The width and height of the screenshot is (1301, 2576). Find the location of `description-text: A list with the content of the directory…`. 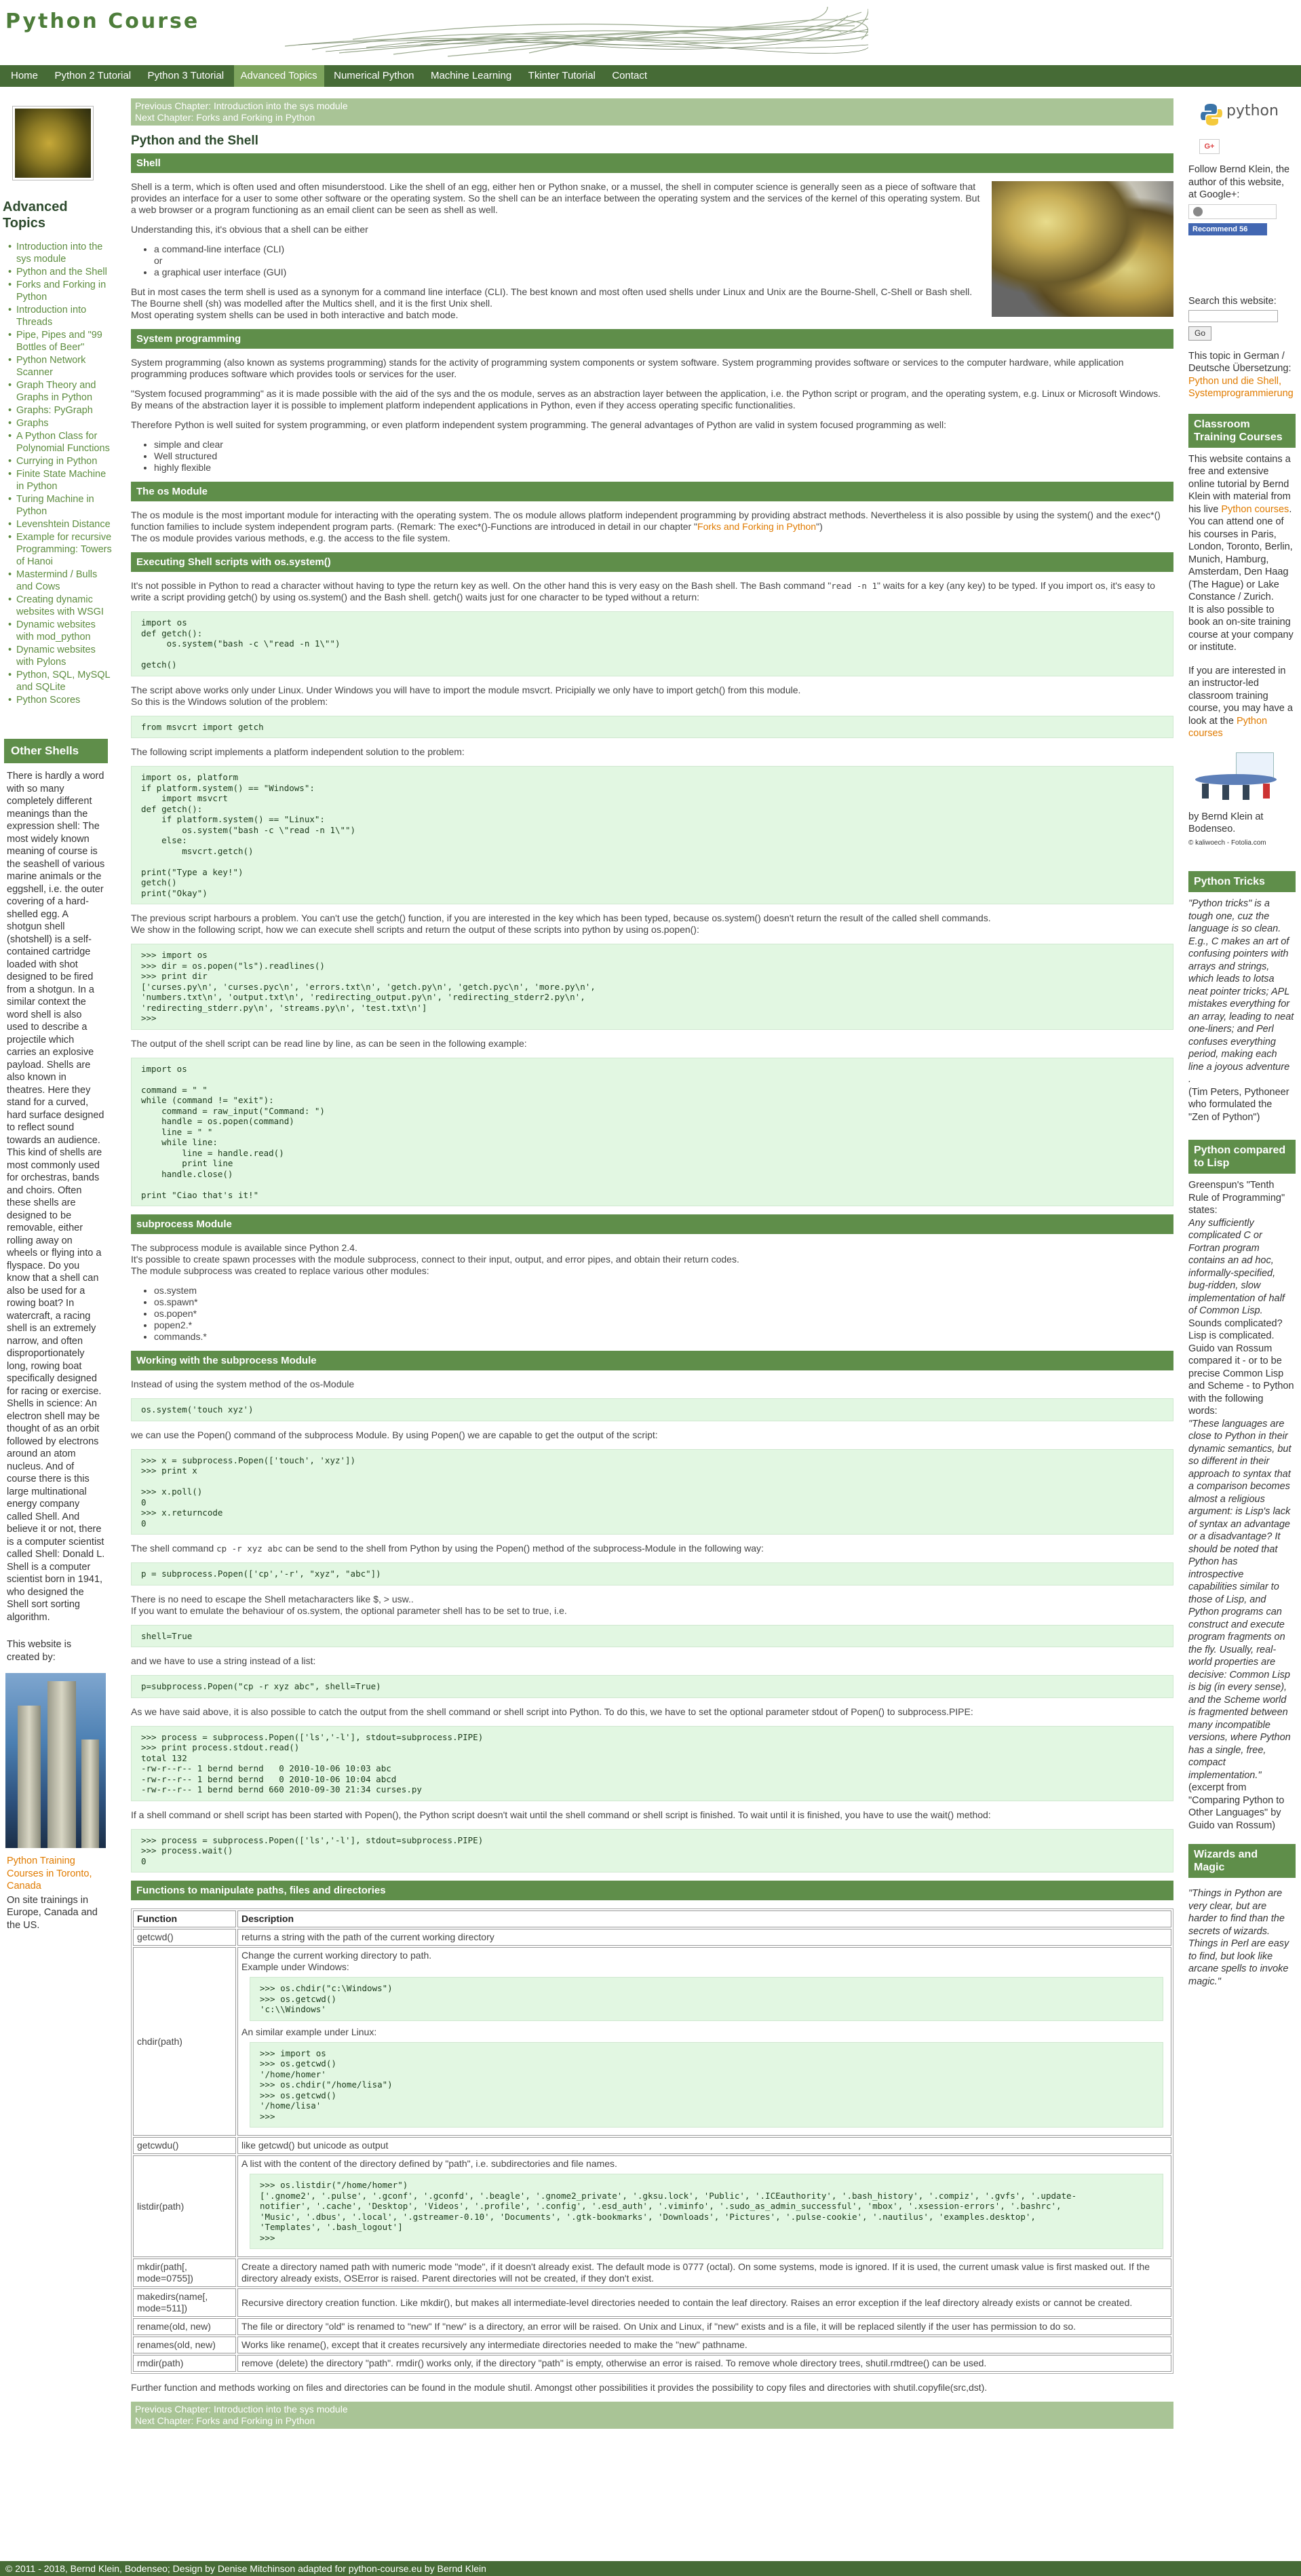

description-text: A list with the content of the directory… is located at coordinates (429, 2163).